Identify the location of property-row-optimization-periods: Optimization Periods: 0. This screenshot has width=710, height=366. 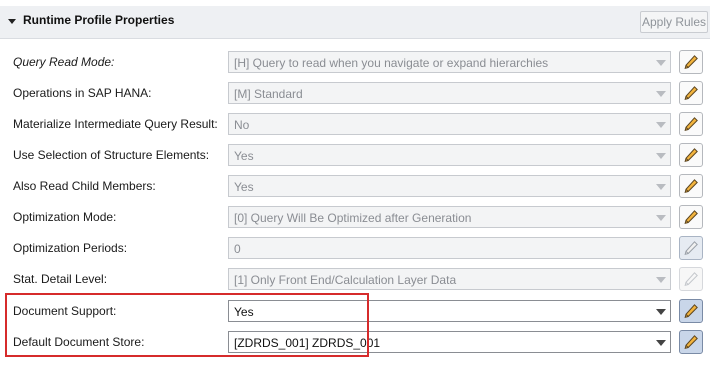
(355, 248).